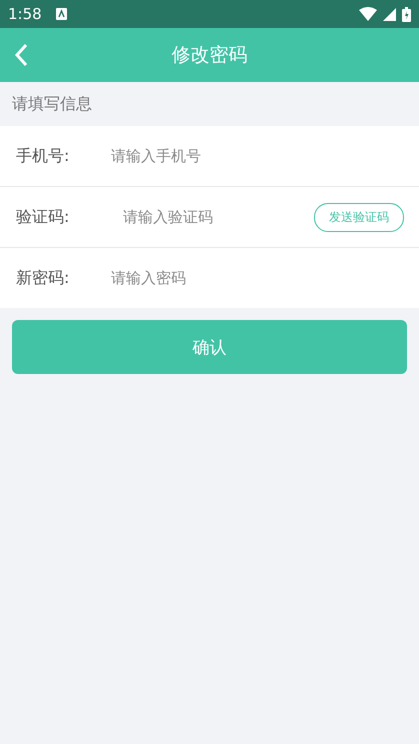 This screenshot has width=419, height=744. What do you see at coordinates (210, 55) in the screenshot?
I see `page-title: 修改密码` at bounding box center [210, 55].